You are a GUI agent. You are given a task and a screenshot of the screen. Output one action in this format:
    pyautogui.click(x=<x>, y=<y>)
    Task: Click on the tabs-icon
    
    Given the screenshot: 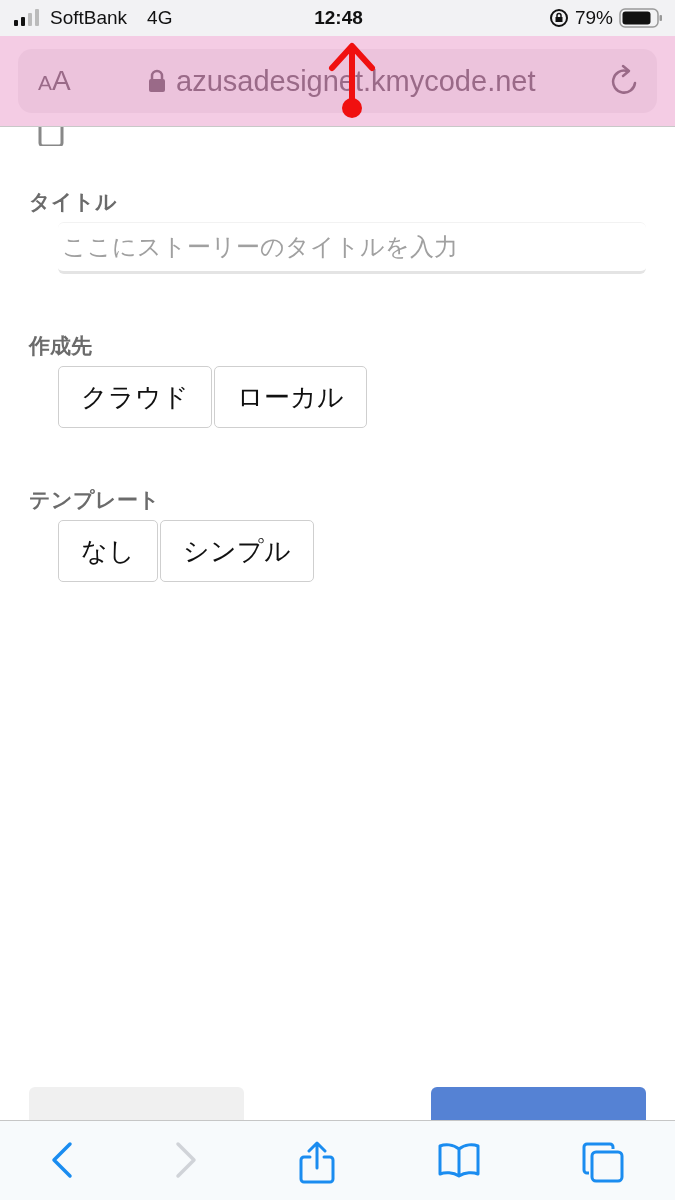 What is the action you would take?
    pyautogui.click(x=602, y=1162)
    